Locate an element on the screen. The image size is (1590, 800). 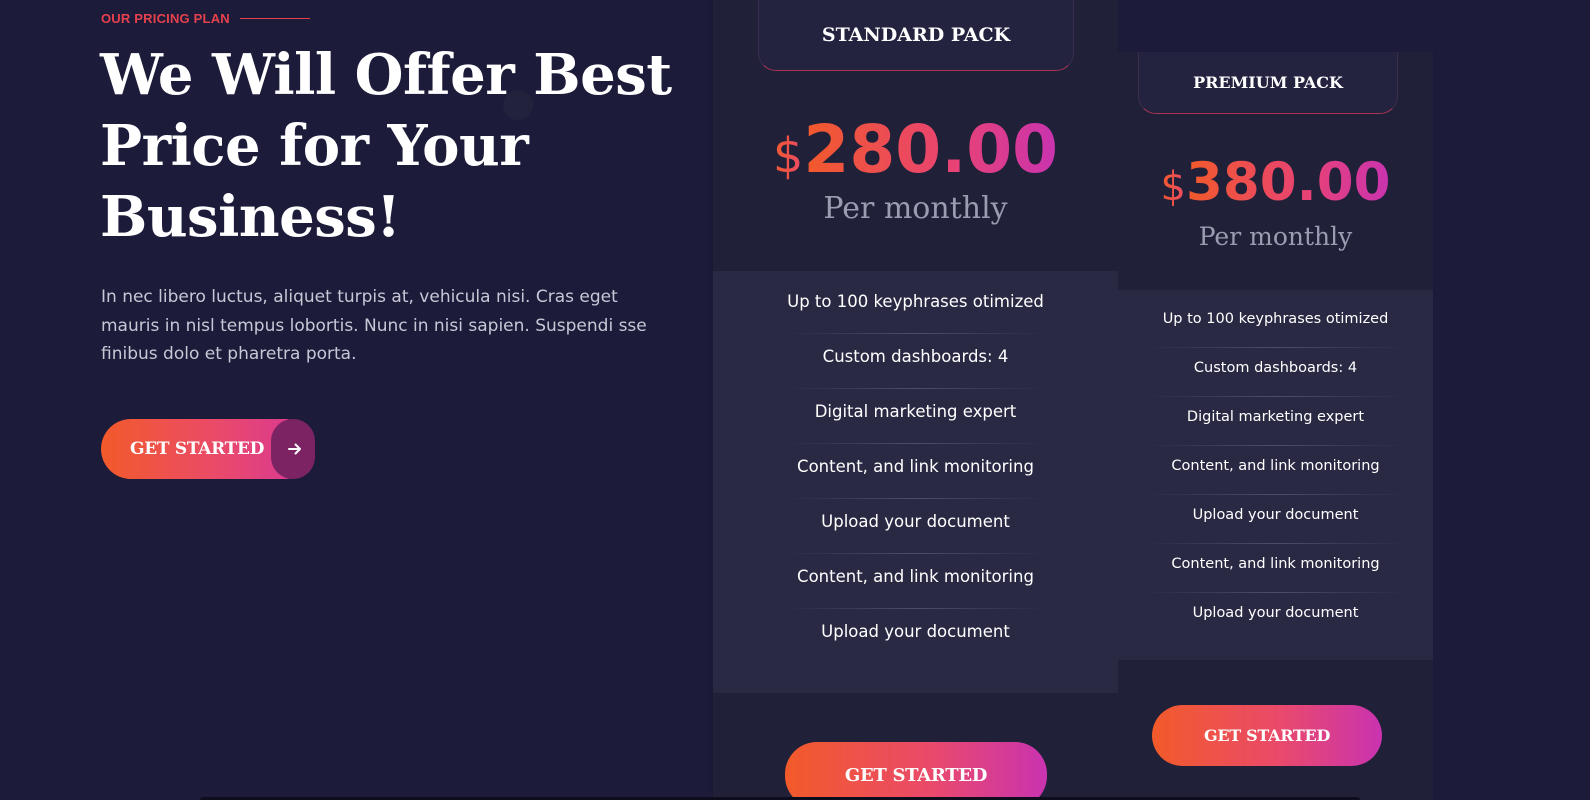
hero-cta-label: GET STARTED is located at coordinates (197, 449).